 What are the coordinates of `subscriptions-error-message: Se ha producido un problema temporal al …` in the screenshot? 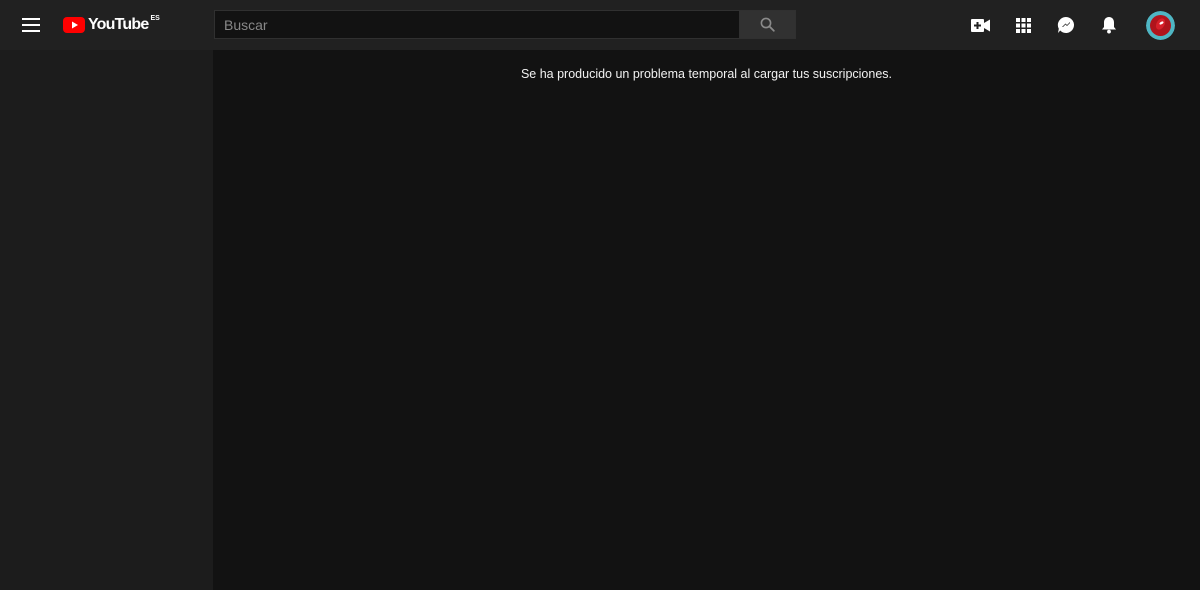 It's located at (706, 74).